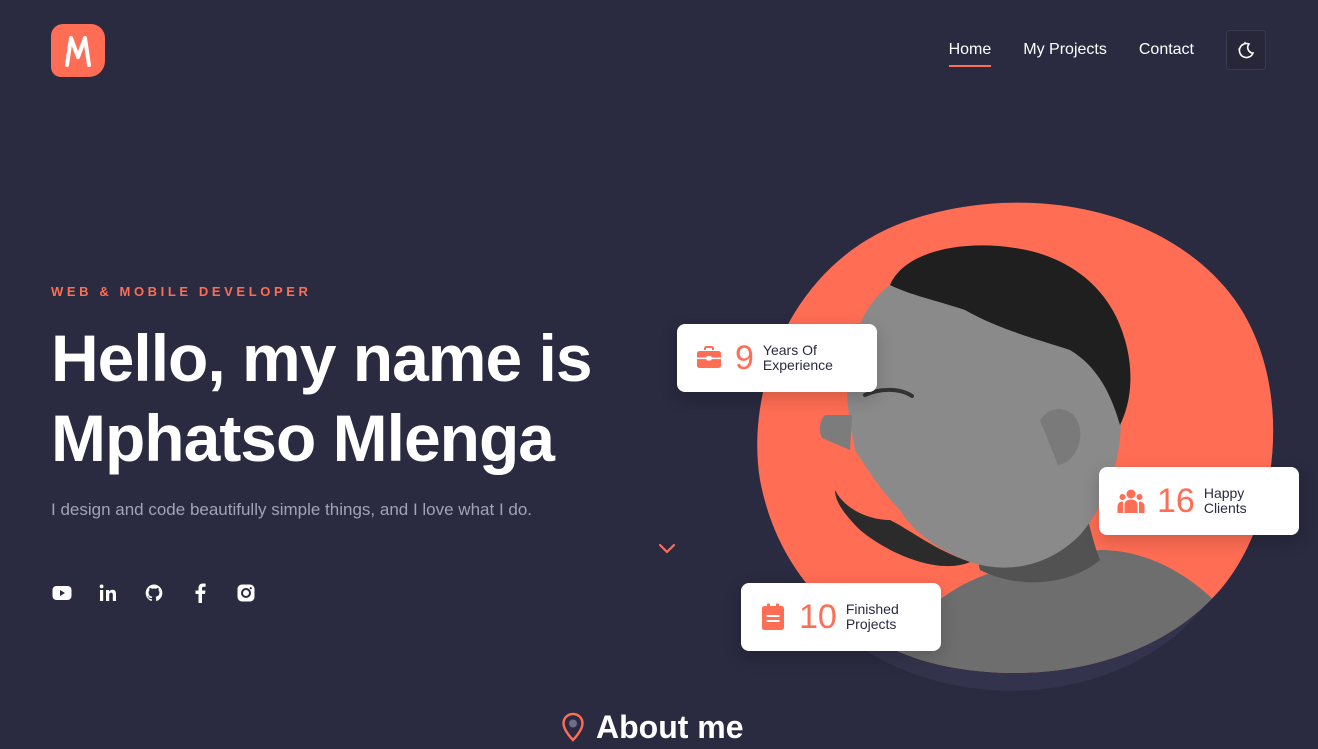 This screenshot has height=749, width=1318. Describe the element at coordinates (789, 350) in the screenshot. I see `stat-label-line1: Years Of` at that location.